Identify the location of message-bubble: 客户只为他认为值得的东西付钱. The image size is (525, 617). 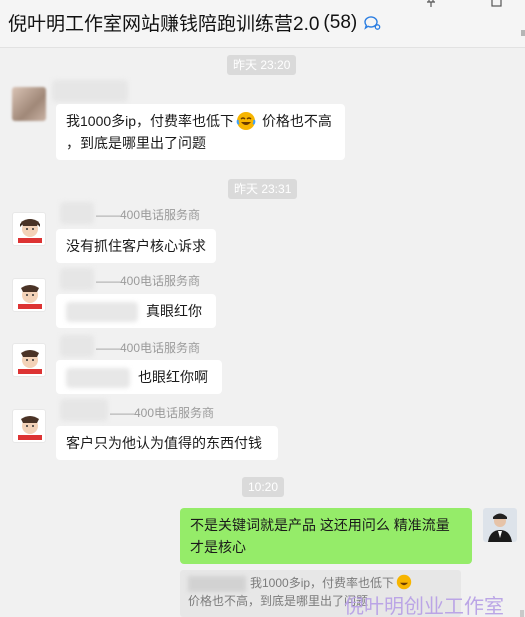
(167, 443).